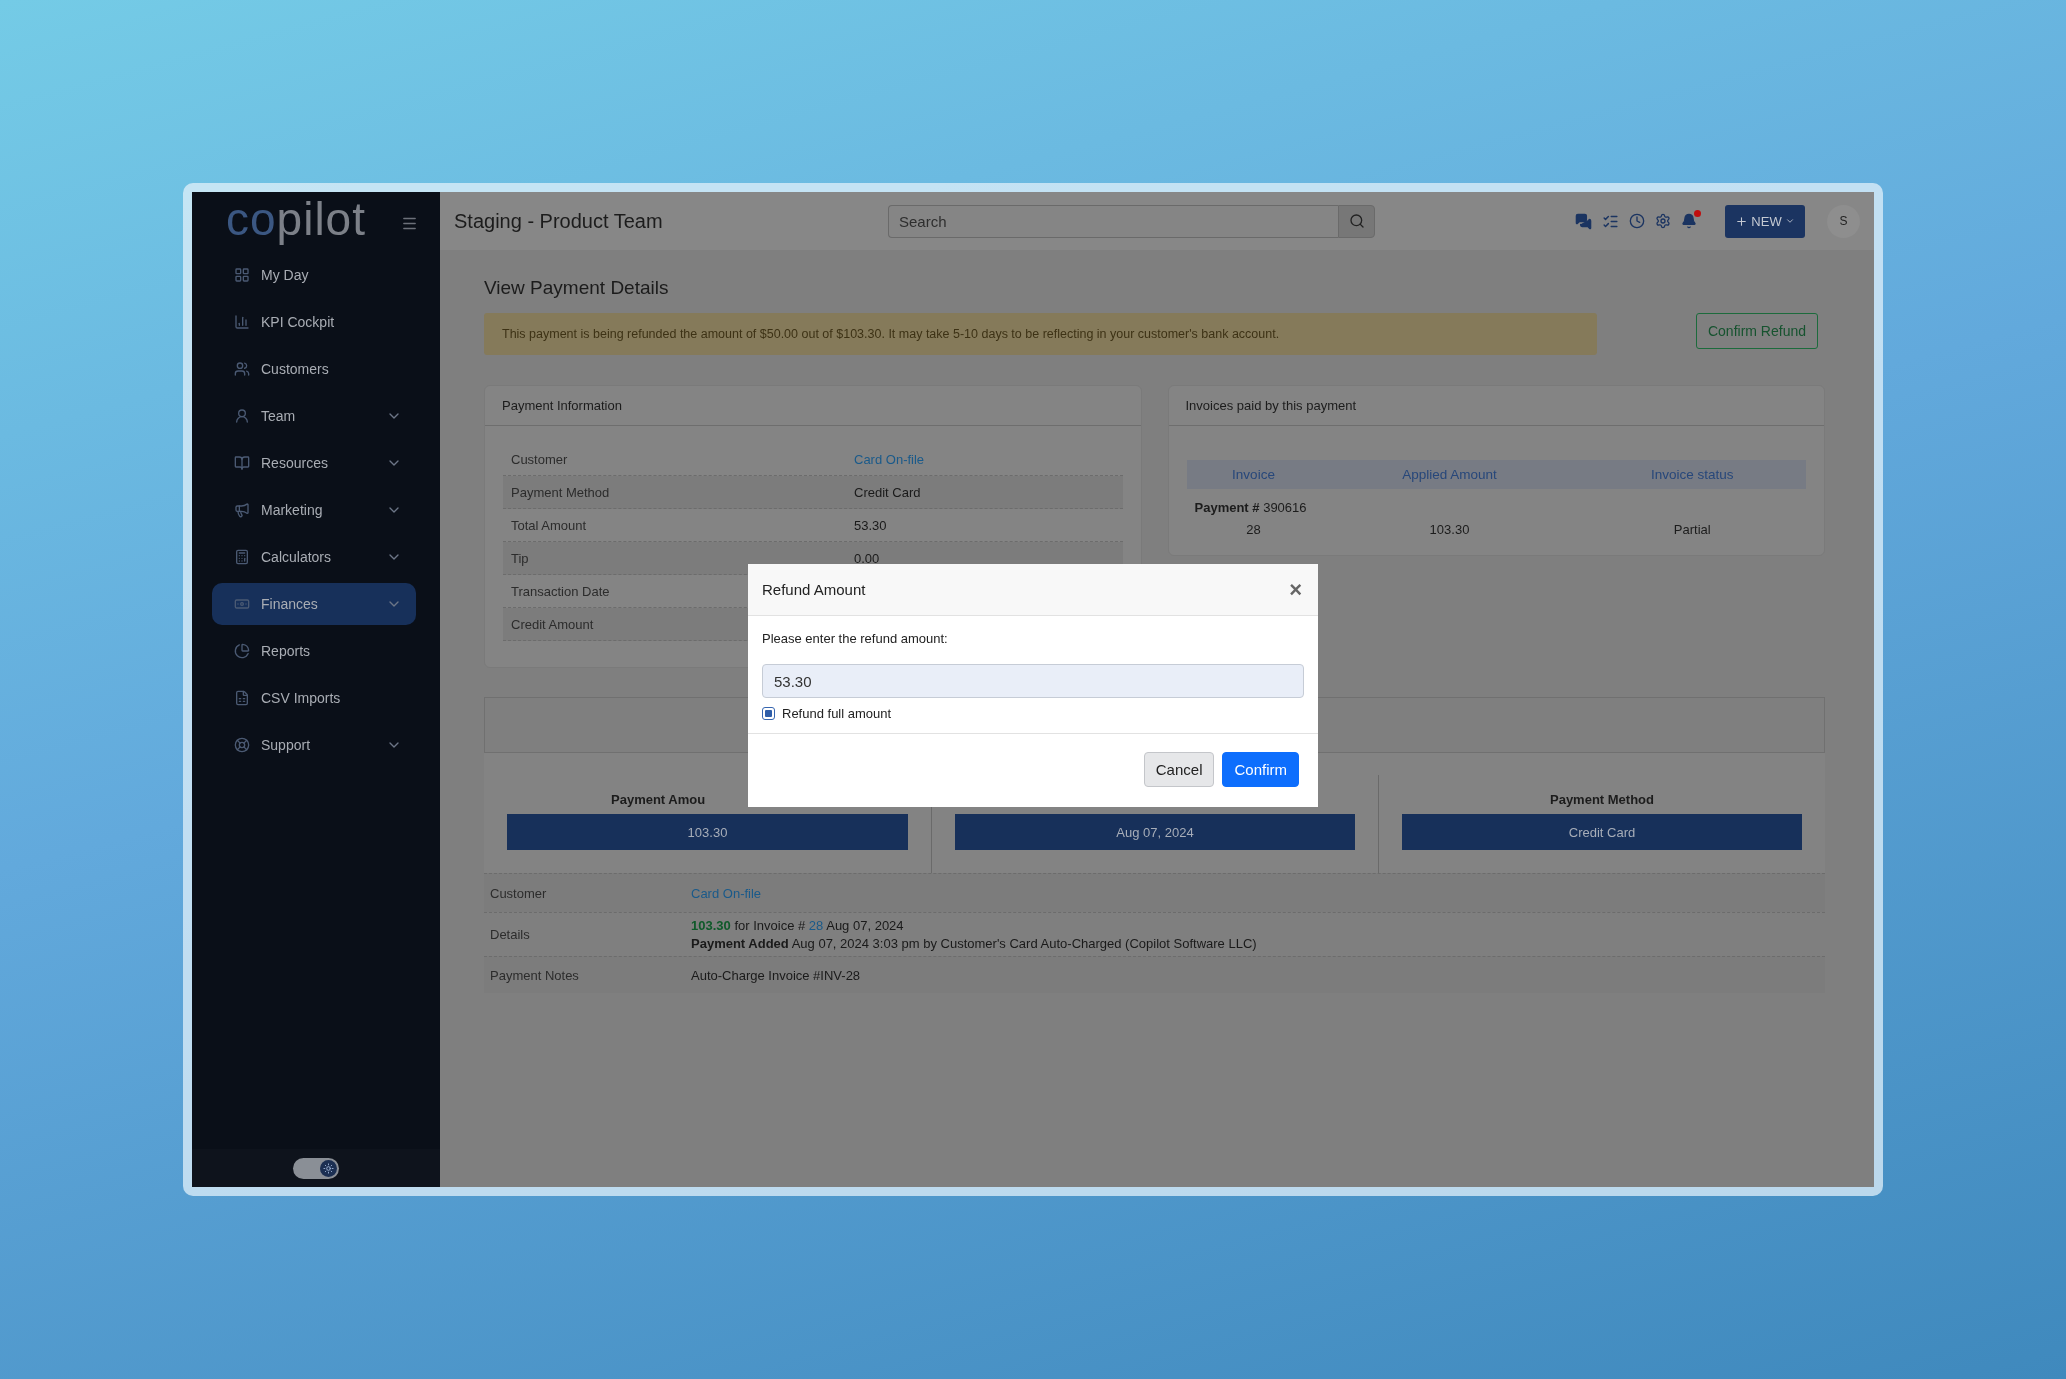 This screenshot has width=2066, height=1379. What do you see at coordinates (855, 638) in the screenshot?
I see `dialog-prompt: Please enter the refund amount:` at bounding box center [855, 638].